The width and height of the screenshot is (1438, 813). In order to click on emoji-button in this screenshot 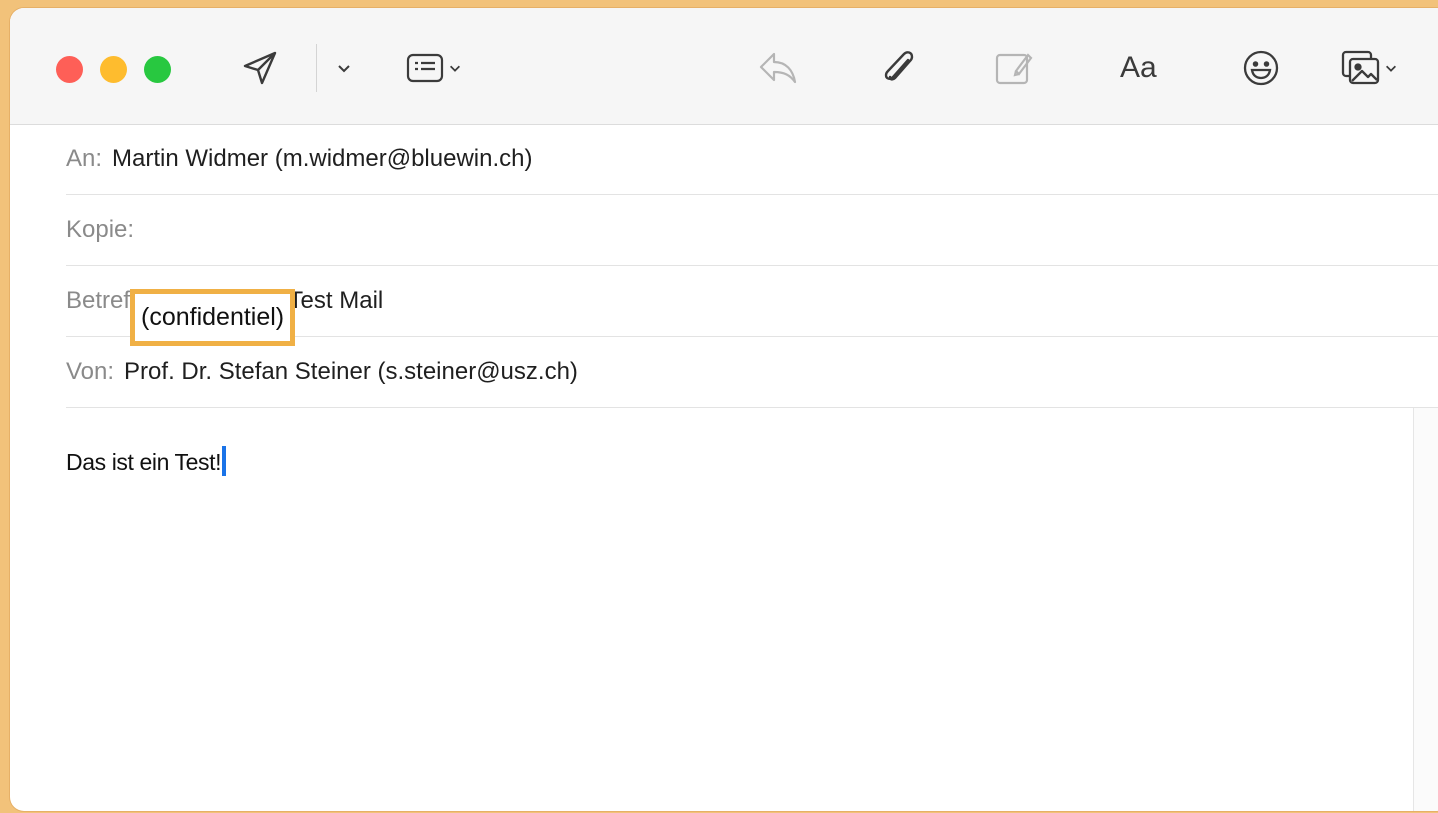, I will do `click(1261, 68)`.